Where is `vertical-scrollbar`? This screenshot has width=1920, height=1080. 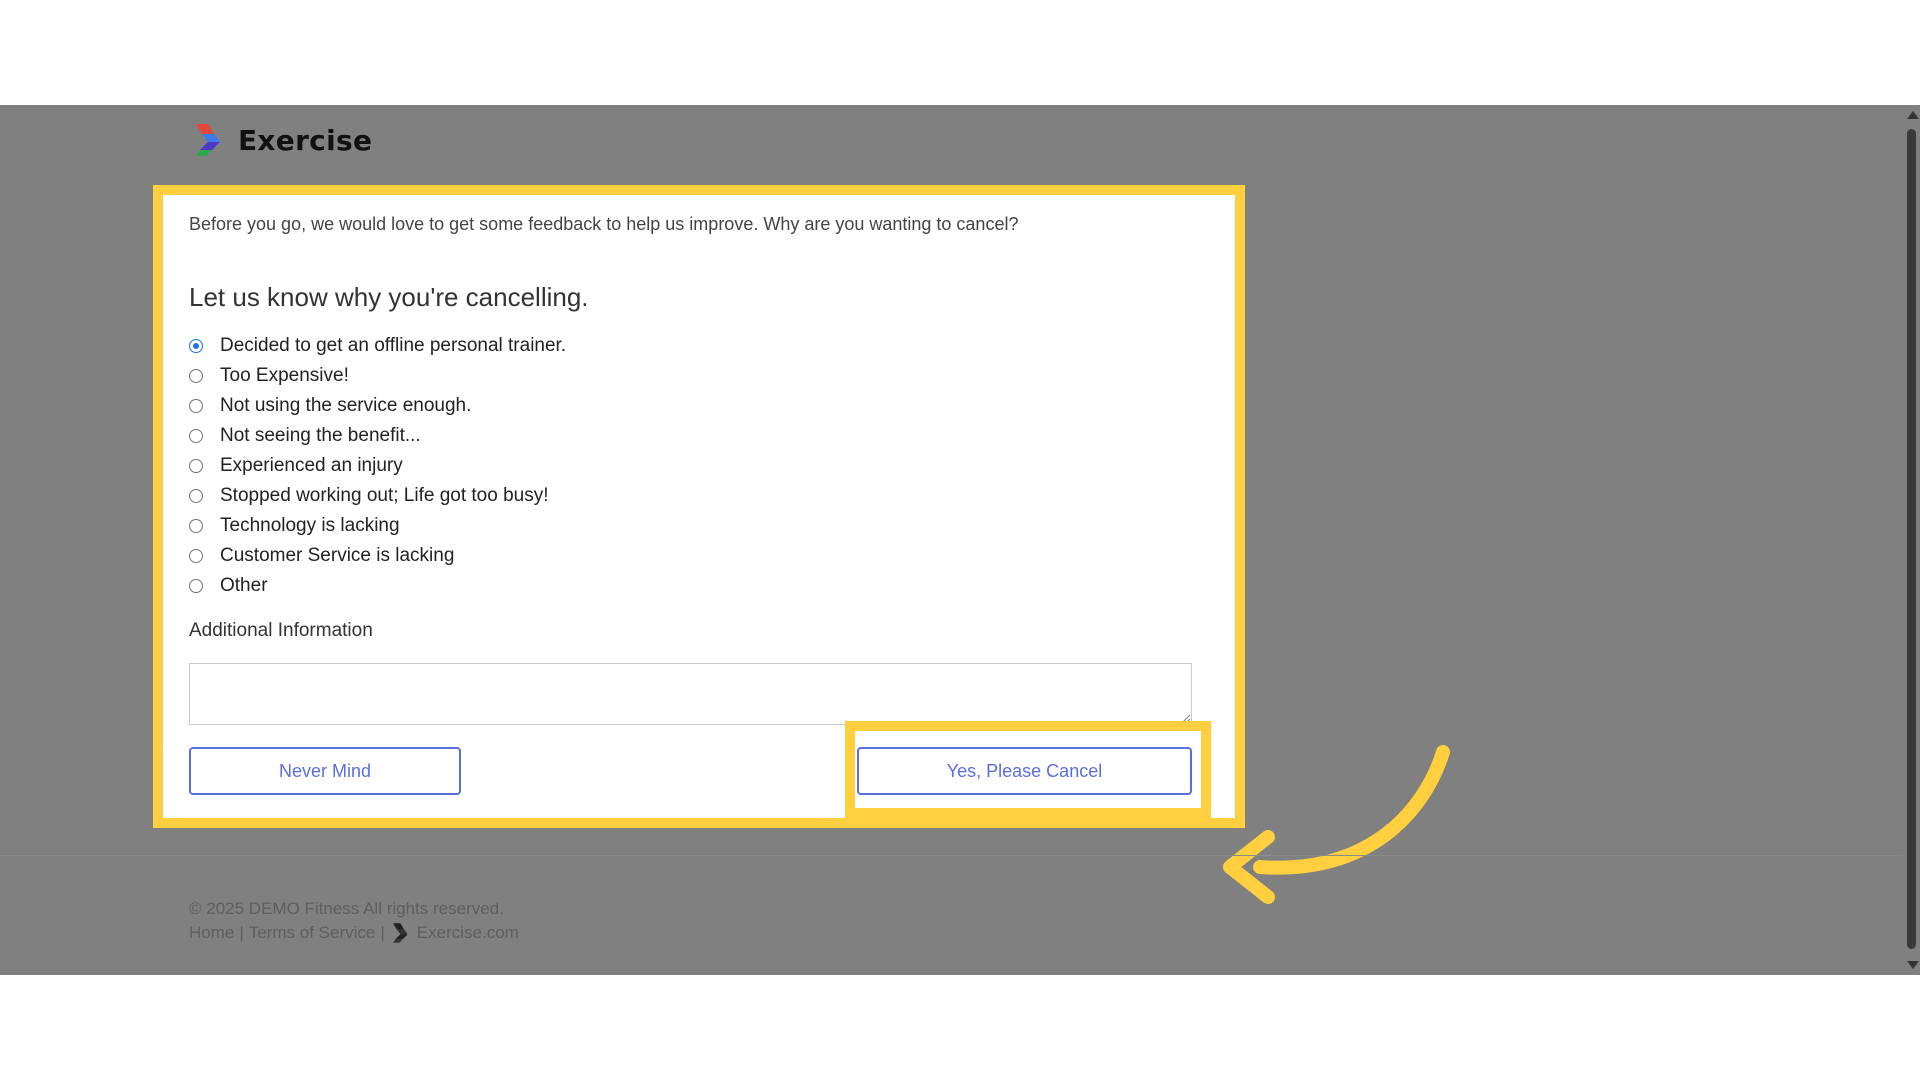
vertical-scrollbar is located at coordinates (1911, 540).